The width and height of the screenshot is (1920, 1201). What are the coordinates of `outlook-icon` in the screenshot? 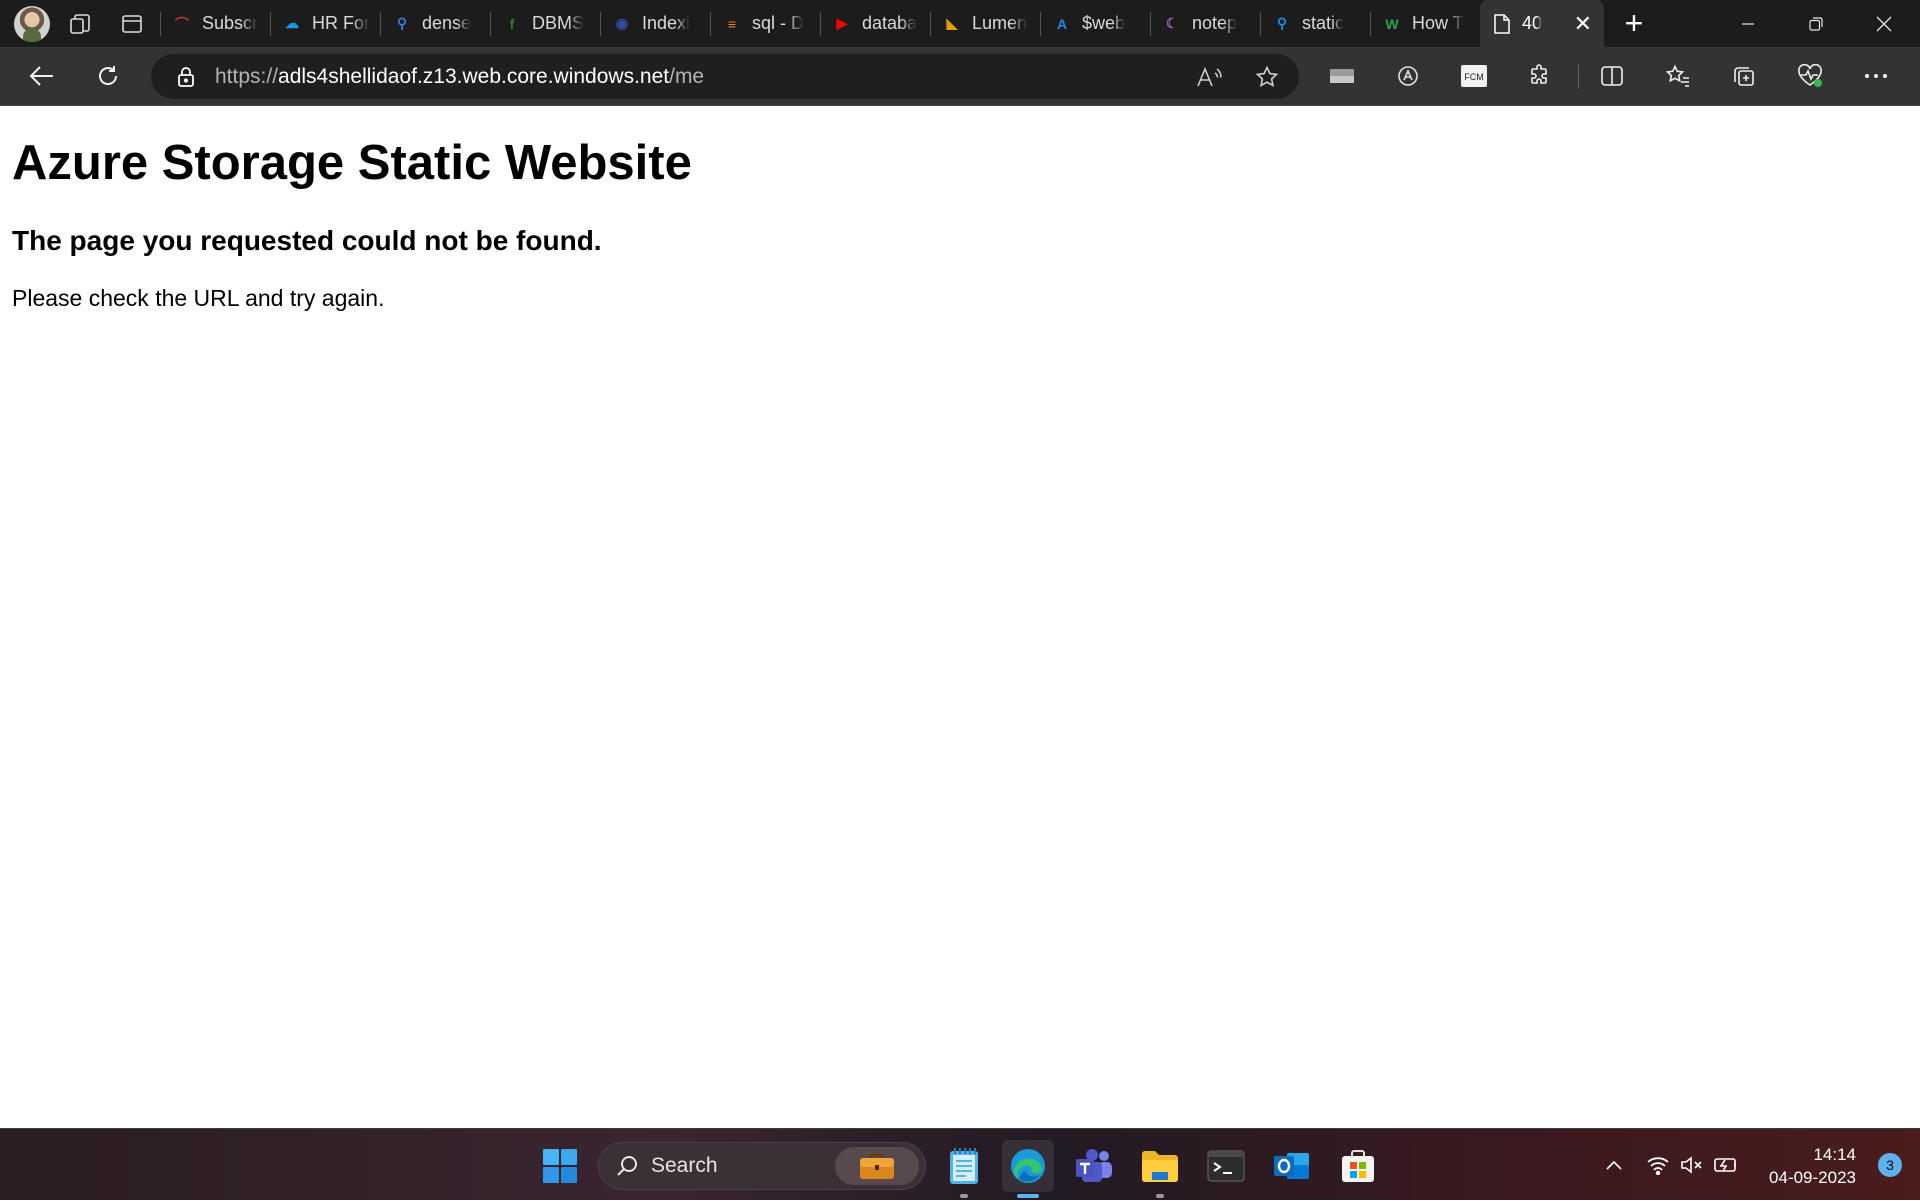 It's located at (1291, 1166).